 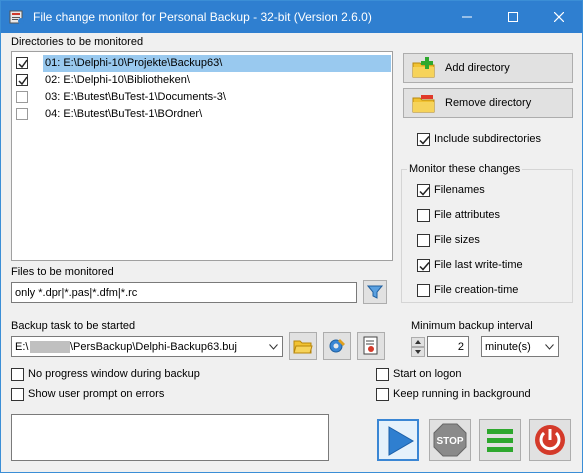 I want to click on open-task-button, so click(x=303, y=346).